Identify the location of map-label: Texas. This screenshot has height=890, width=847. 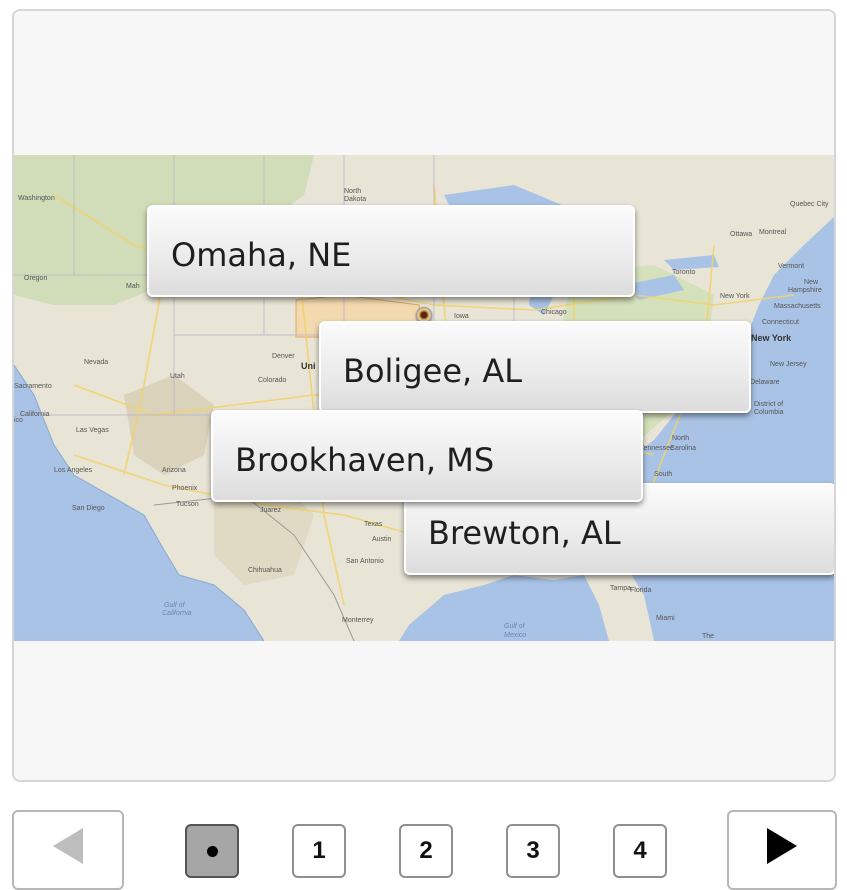
(373, 524).